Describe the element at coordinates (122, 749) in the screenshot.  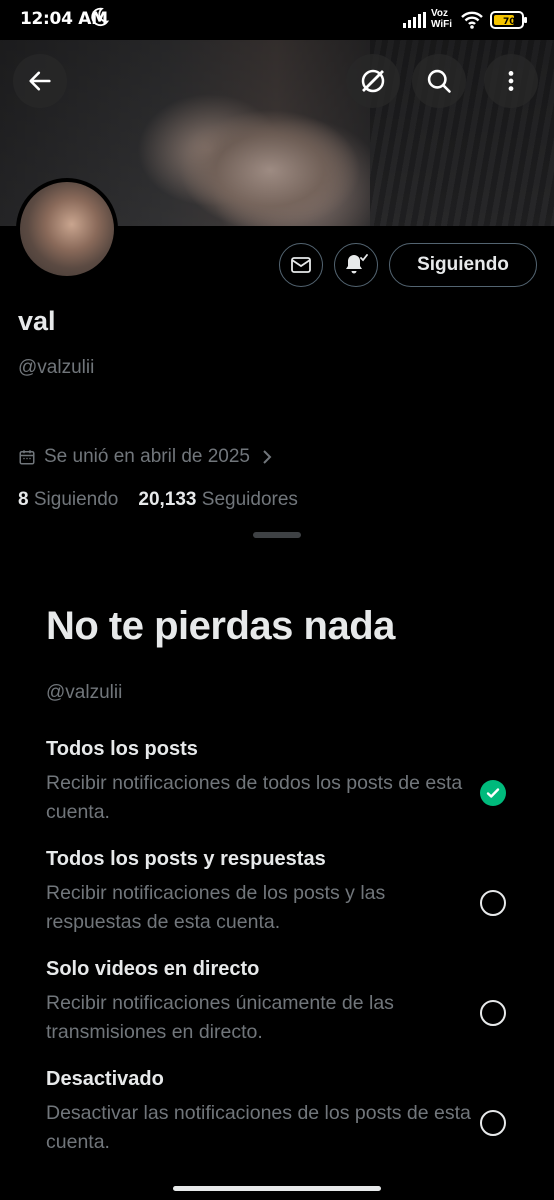
I see `option-title: Todos los posts` at that location.